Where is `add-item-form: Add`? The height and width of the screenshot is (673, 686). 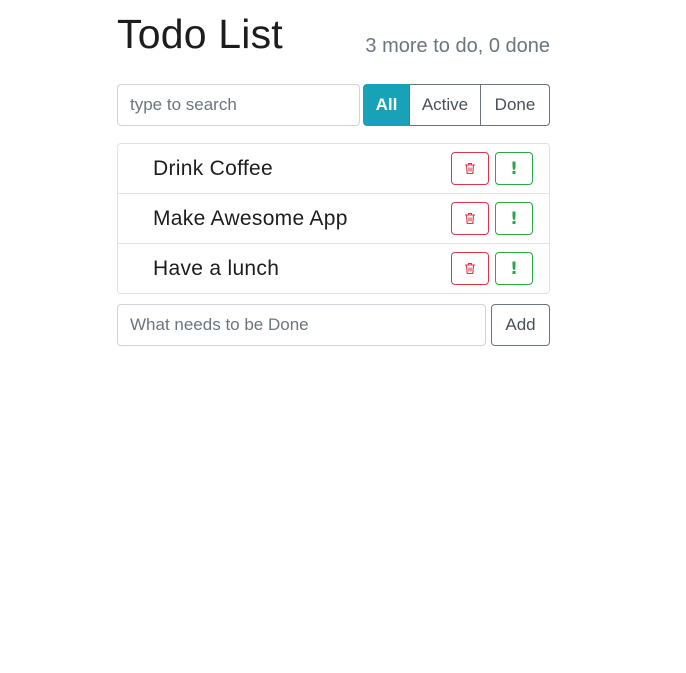 add-item-form: Add is located at coordinates (333, 325).